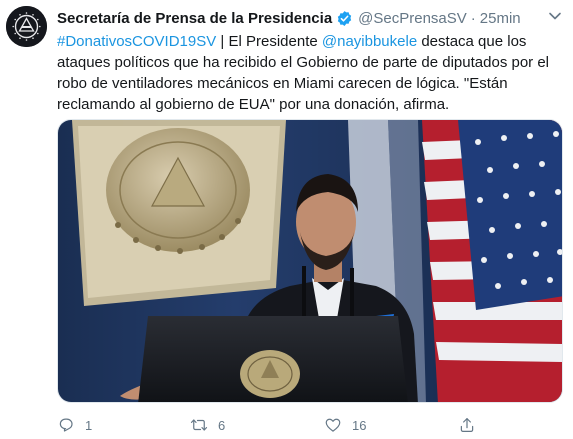 This screenshot has height=439, width=573. Describe the element at coordinates (359, 425) in the screenshot. I see `like-count: 16` at that location.